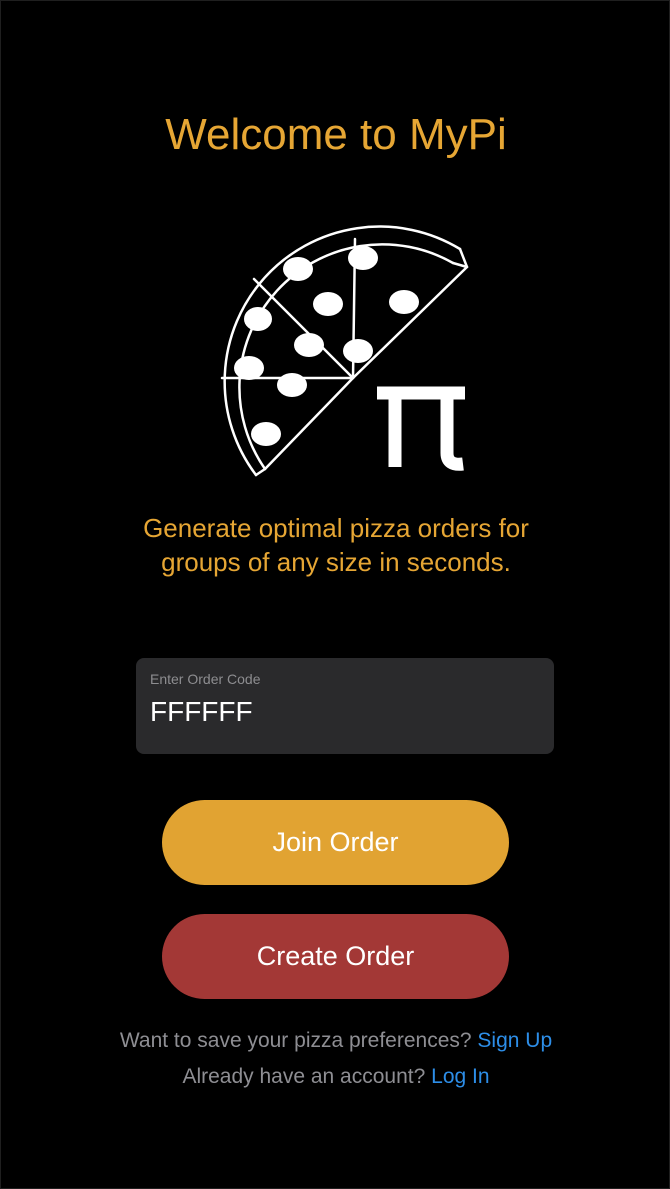 The height and width of the screenshot is (1189, 670). What do you see at coordinates (295, 1040) in the screenshot?
I see `signup-prompt-text: Want to save your pizza preferences?` at bounding box center [295, 1040].